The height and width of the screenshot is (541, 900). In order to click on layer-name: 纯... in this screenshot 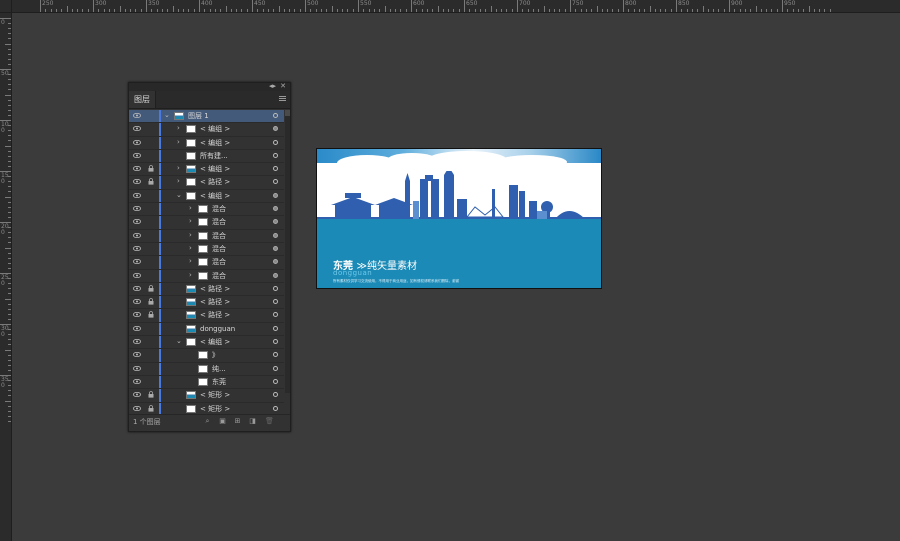, I will do `click(219, 369)`.